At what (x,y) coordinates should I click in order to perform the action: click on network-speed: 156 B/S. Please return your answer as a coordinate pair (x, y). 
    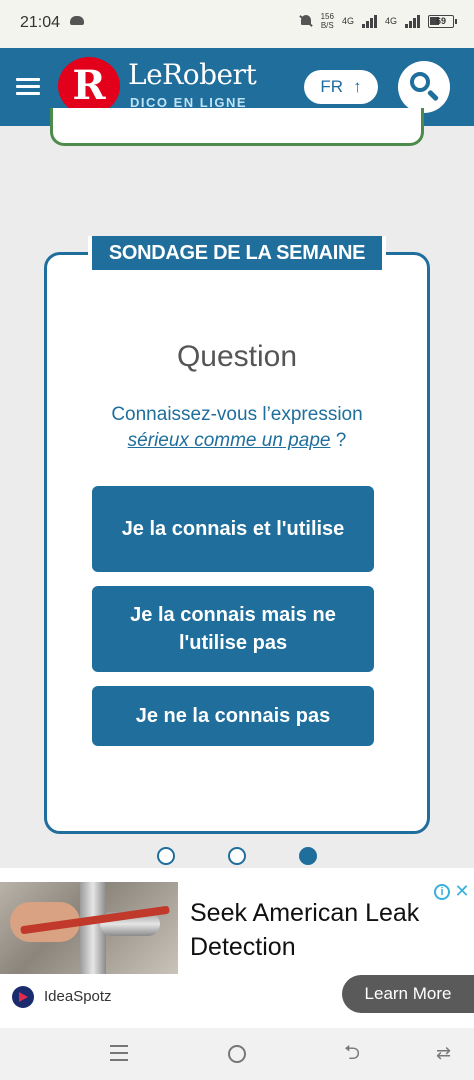
    Looking at the image, I should click on (327, 21).